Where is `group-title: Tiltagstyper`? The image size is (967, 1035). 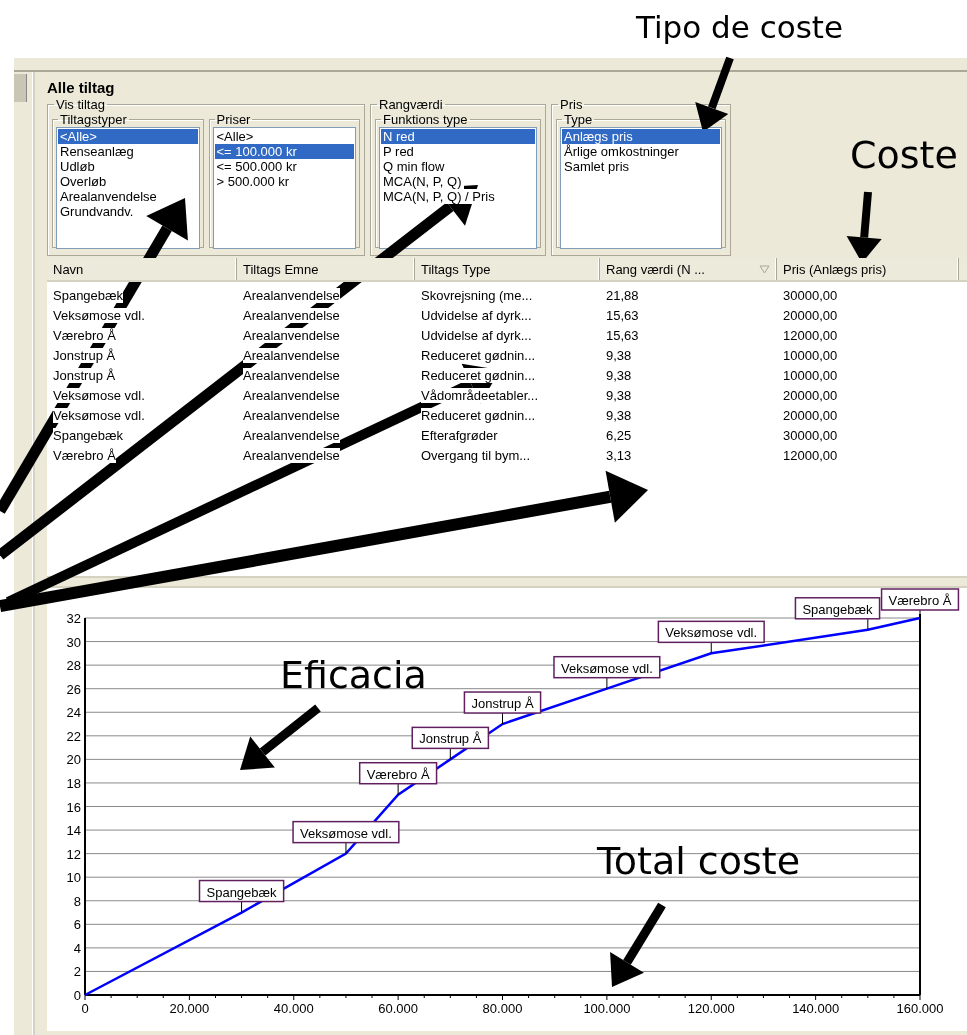 group-title: Tiltagstyper is located at coordinates (93, 119).